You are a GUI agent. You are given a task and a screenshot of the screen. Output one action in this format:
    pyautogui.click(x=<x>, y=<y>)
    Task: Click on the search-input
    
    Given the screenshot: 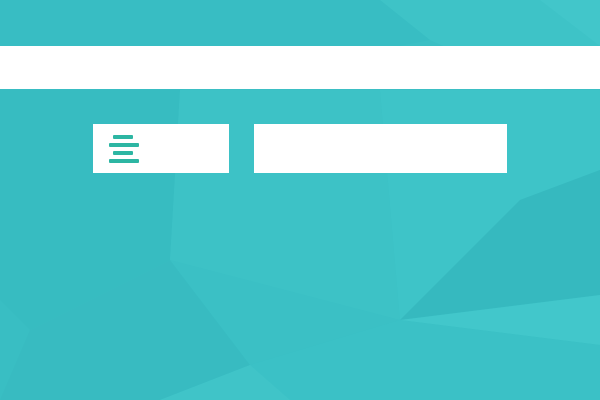 What is the action you would take?
    pyautogui.click(x=380, y=148)
    